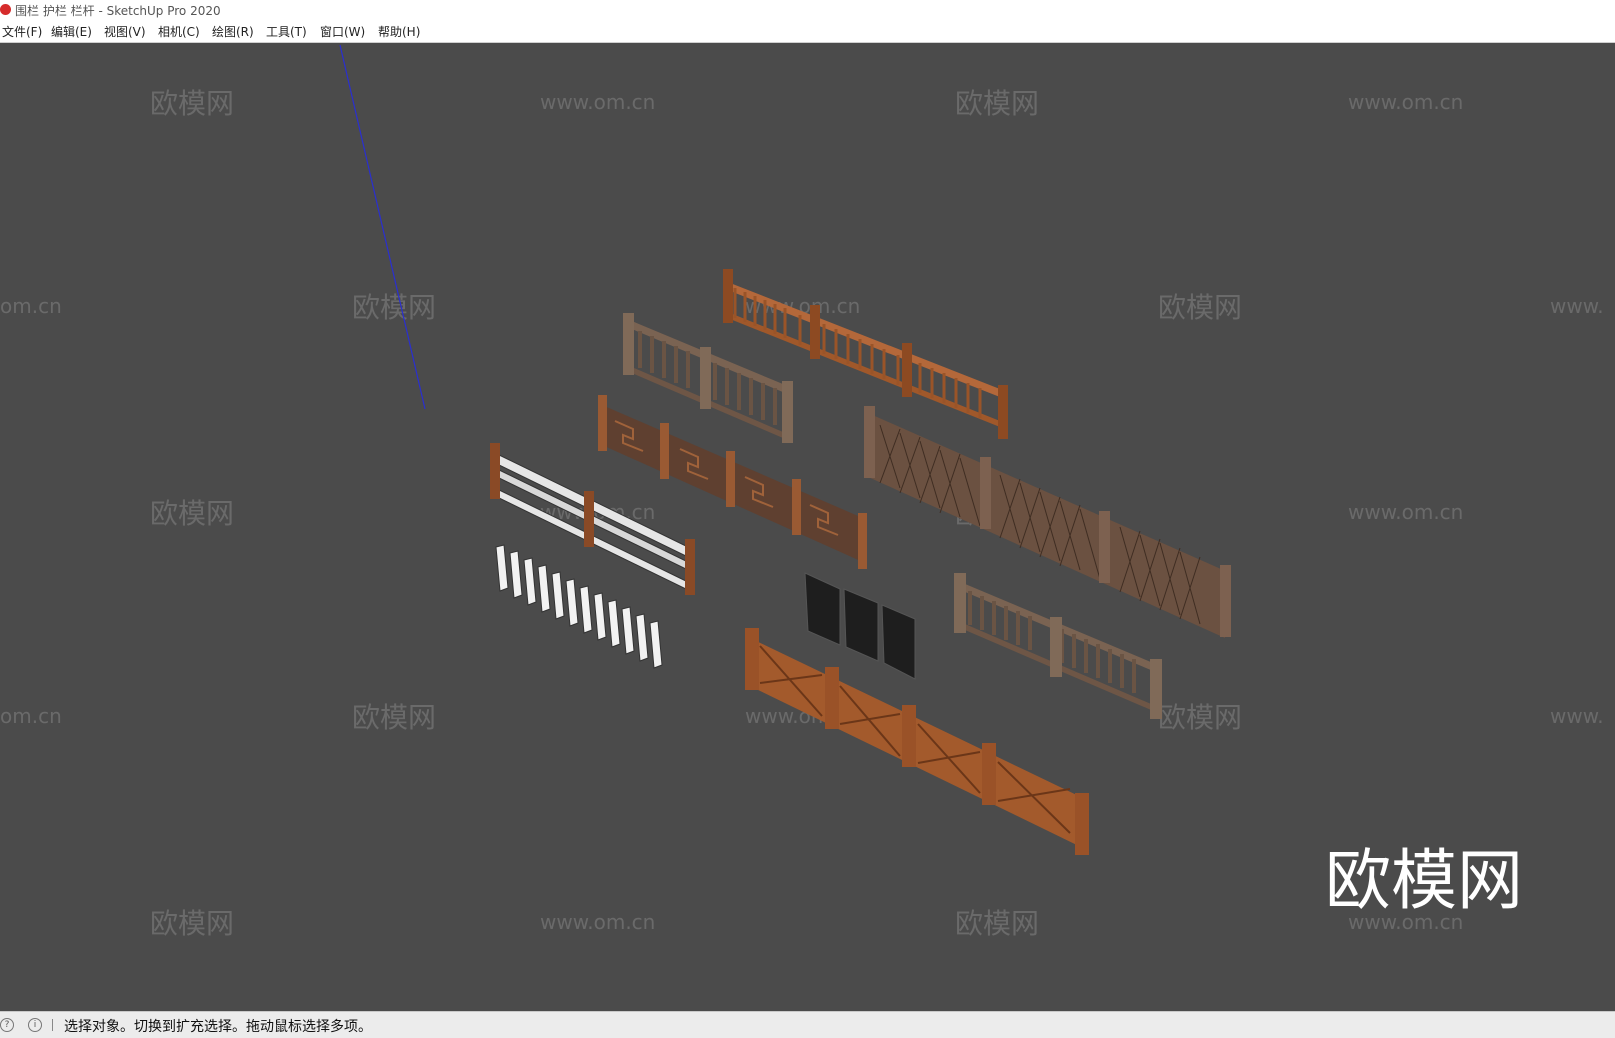  I want to click on menu-camera: 相机(C), so click(179, 32).